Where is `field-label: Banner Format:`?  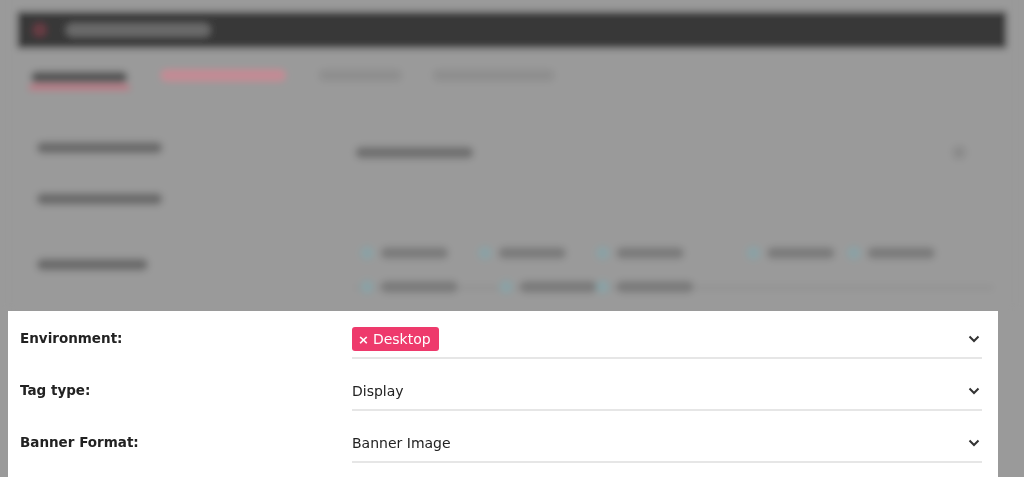 field-label: Banner Format: is located at coordinates (80, 442).